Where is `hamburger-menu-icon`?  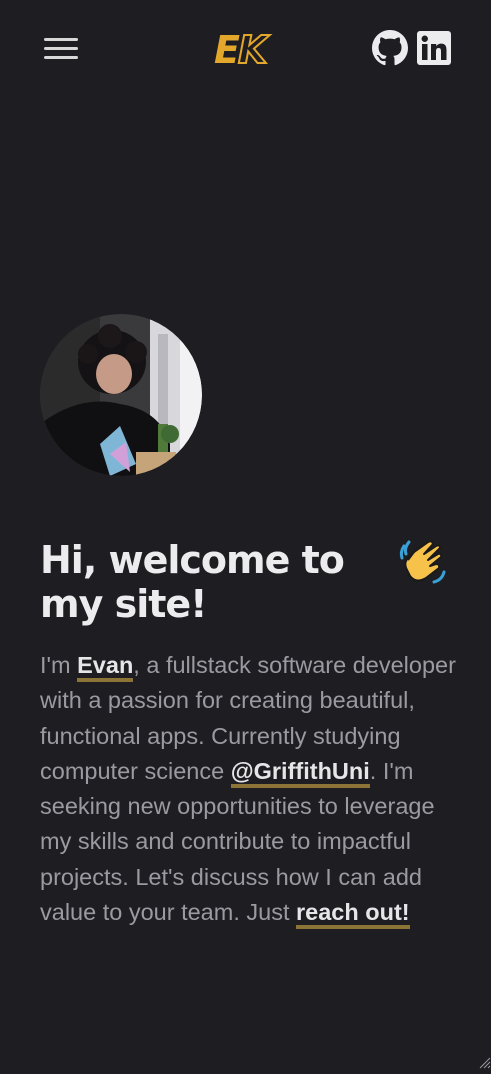
hamburger-menu-icon is located at coordinates (61, 49).